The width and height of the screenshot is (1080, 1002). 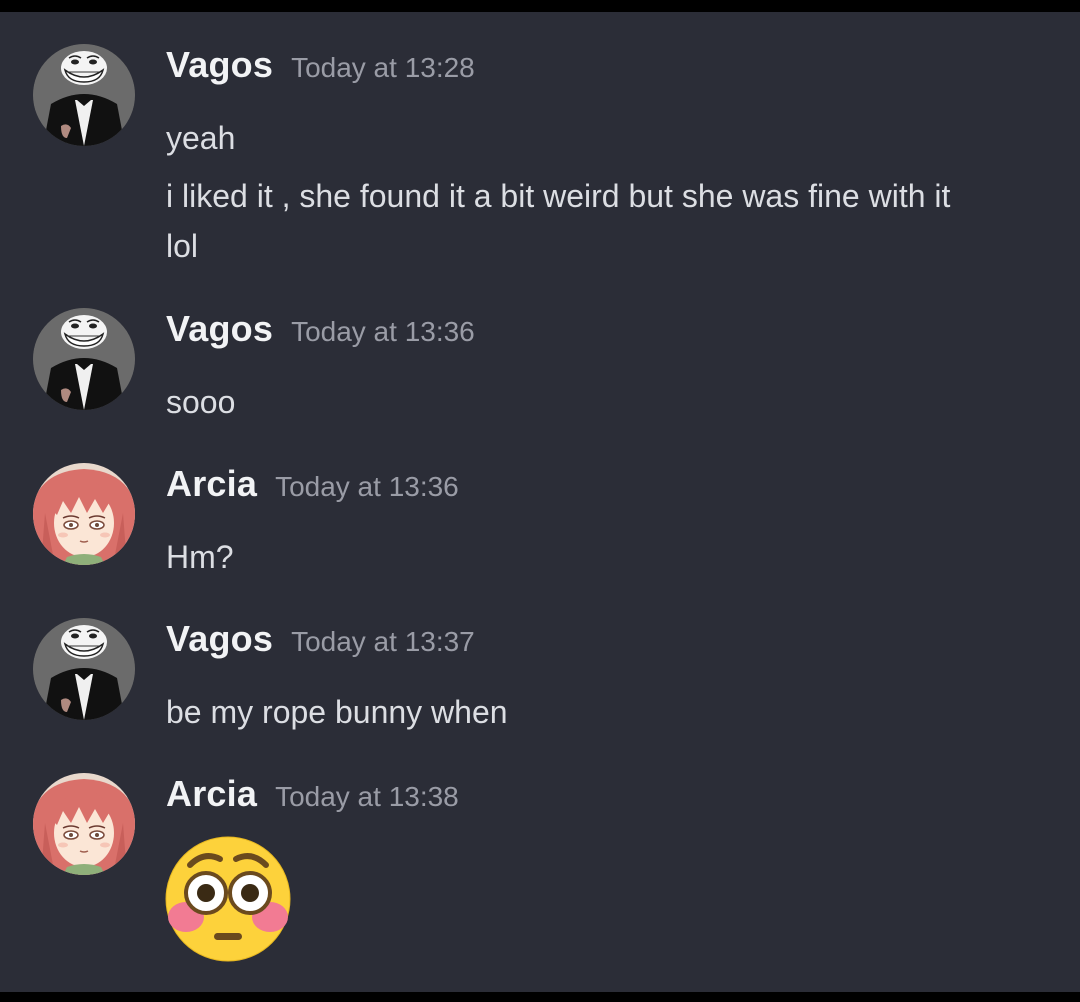 What do you see at coordinates (611, 402) in the screenshot?
I see `message-content: sooo` at bounding box center [611, 402].